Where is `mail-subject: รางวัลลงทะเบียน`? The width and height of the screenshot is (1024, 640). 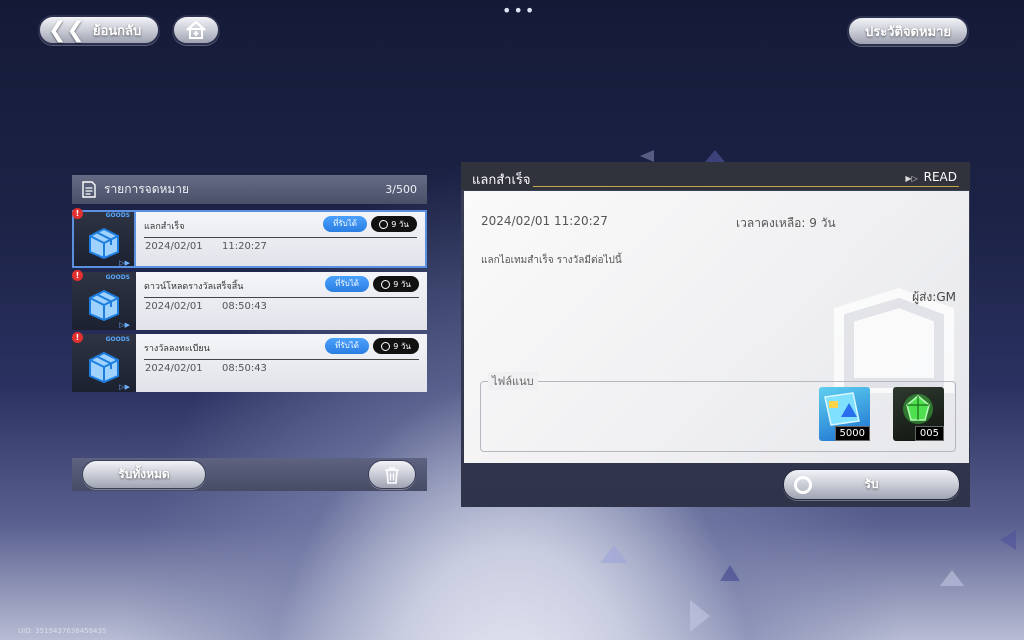 mail-subject: รางวัลลงทะเบียน is located at coordinates (177, 349).